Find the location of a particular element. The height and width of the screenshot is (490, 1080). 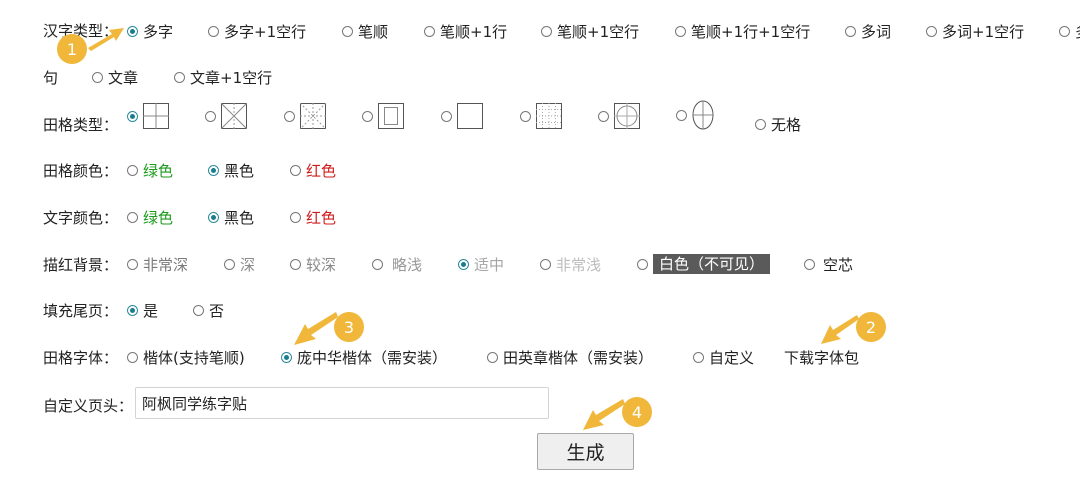

char-type-option-wenzhang-kongxing: 文章+1空行 is located at coordinates (223, 77).